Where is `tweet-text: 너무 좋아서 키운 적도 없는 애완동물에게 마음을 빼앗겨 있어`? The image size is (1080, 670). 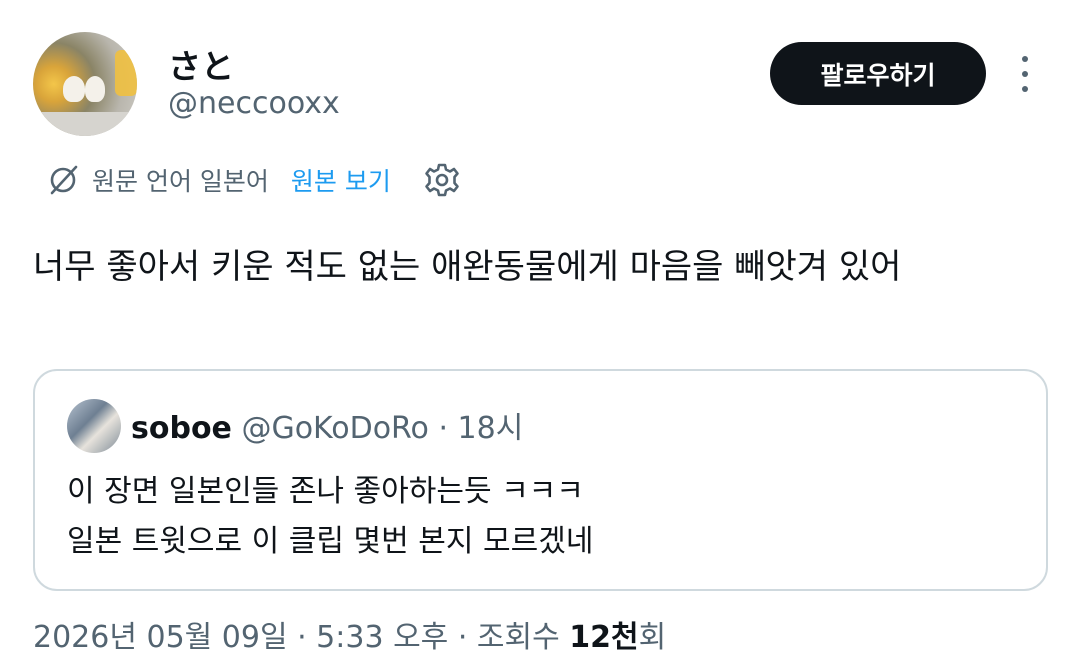 tweet-text: 너무 좋아서 키운 적도 없는 애완동물에게 마음을 빼앗겨 있어 is located at coordinates (467, 267).